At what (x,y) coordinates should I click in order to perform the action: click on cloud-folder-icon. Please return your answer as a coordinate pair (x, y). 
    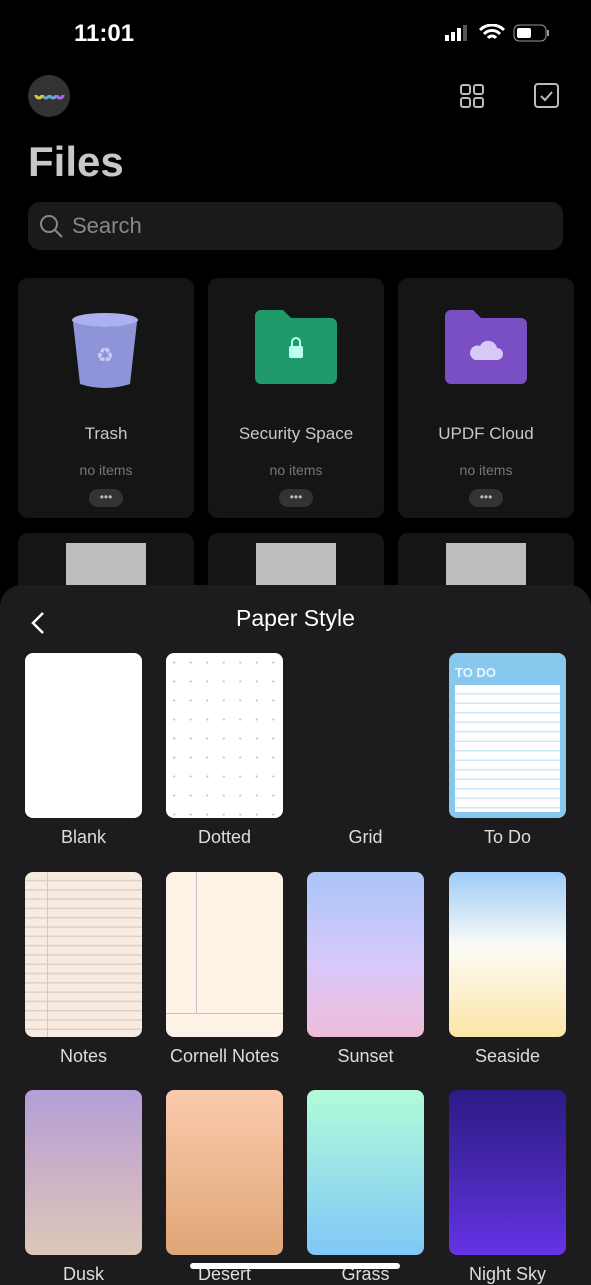
    Looking at the image, I should click on (486, 347).